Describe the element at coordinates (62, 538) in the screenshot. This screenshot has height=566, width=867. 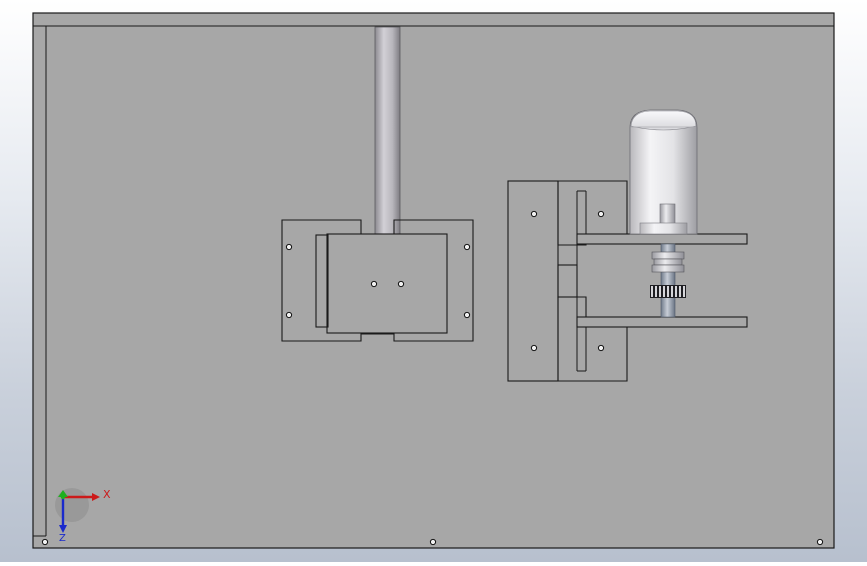
I see `triad-z-label: Z` at that location.